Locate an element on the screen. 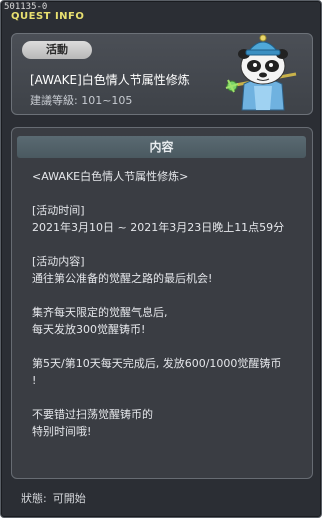 This screenshot has height=518, width=322. description-line: [活动时间] is located at coordinates (58, 210).